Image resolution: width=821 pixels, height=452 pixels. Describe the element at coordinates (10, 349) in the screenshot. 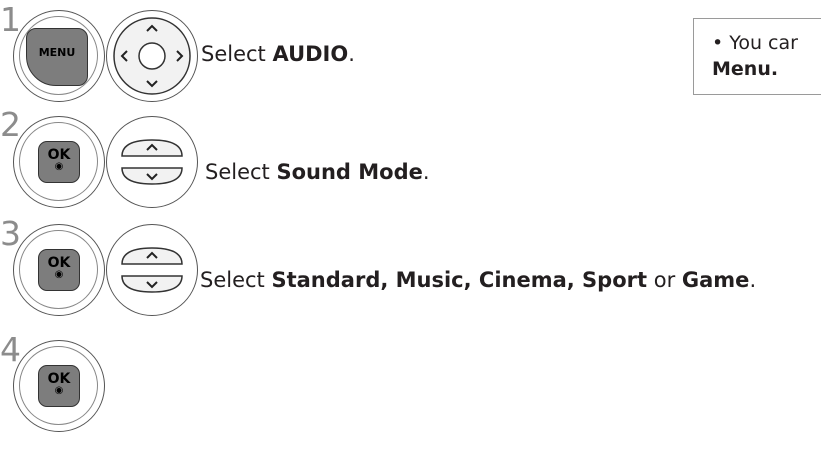

I see `step-number: 4` at that location.